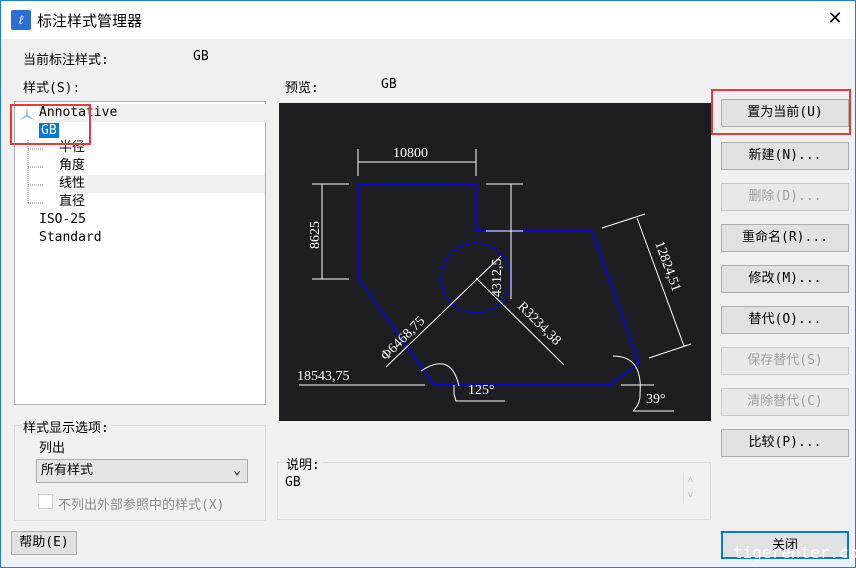 The image size is (856, 568). What do you see at coordinates (52, 448) in the screenshot?
I see `list-label: 列出` at bounding box center [52, 448].